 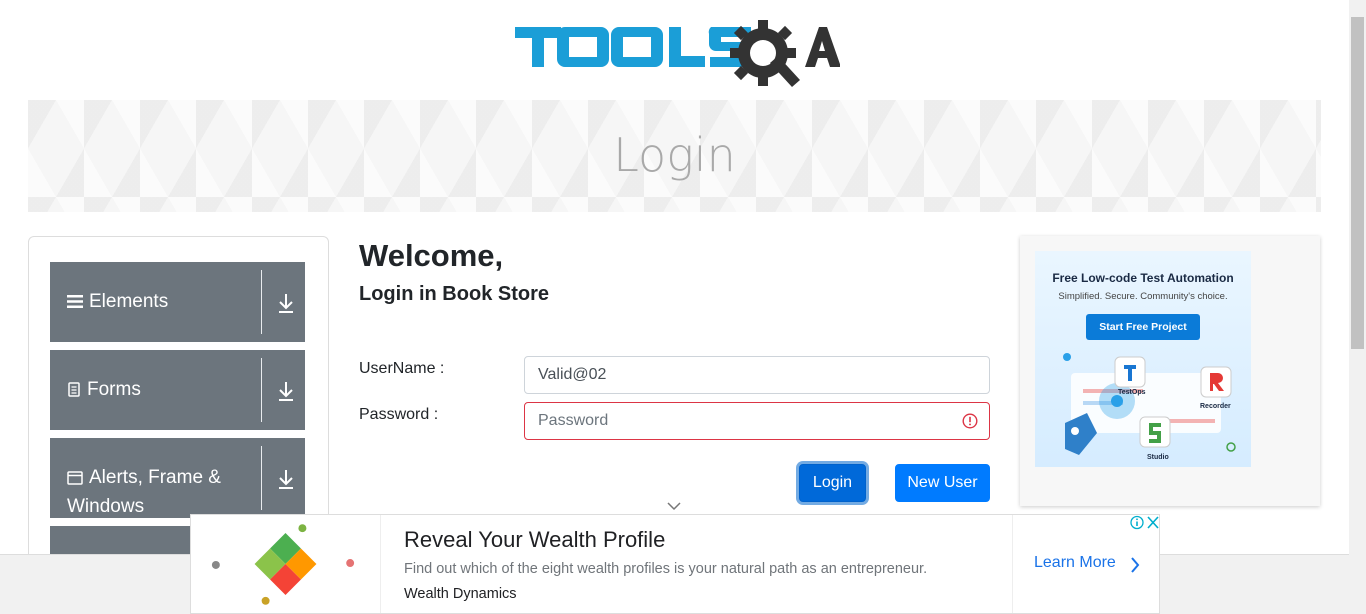 What do you see at coordinates (1158, 457) in the screenshot?
I see `ad-product-studio: Studio` at bounding box center [1158, 457].